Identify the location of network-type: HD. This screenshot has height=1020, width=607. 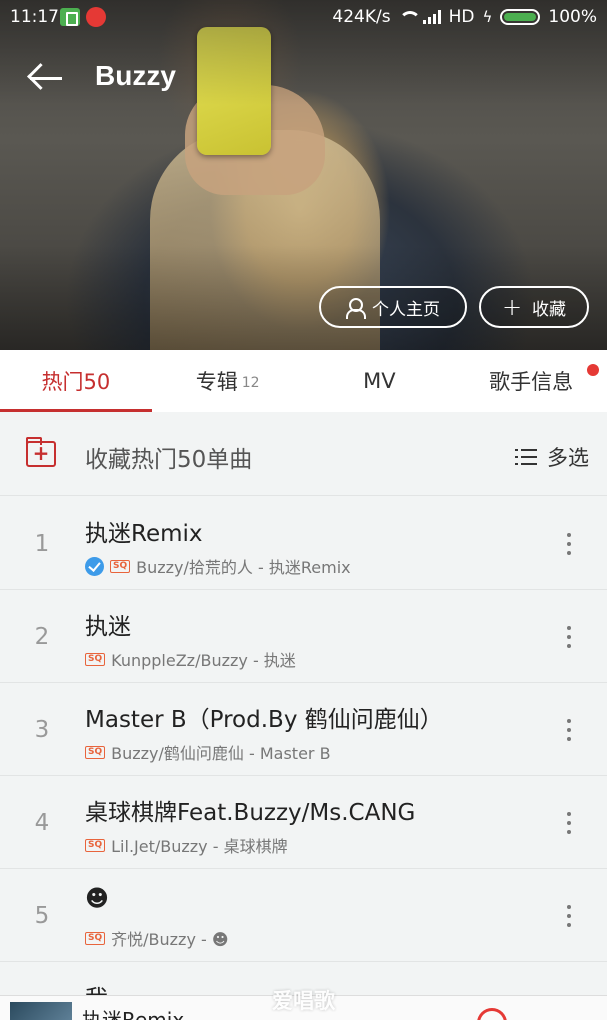
(461, 17).